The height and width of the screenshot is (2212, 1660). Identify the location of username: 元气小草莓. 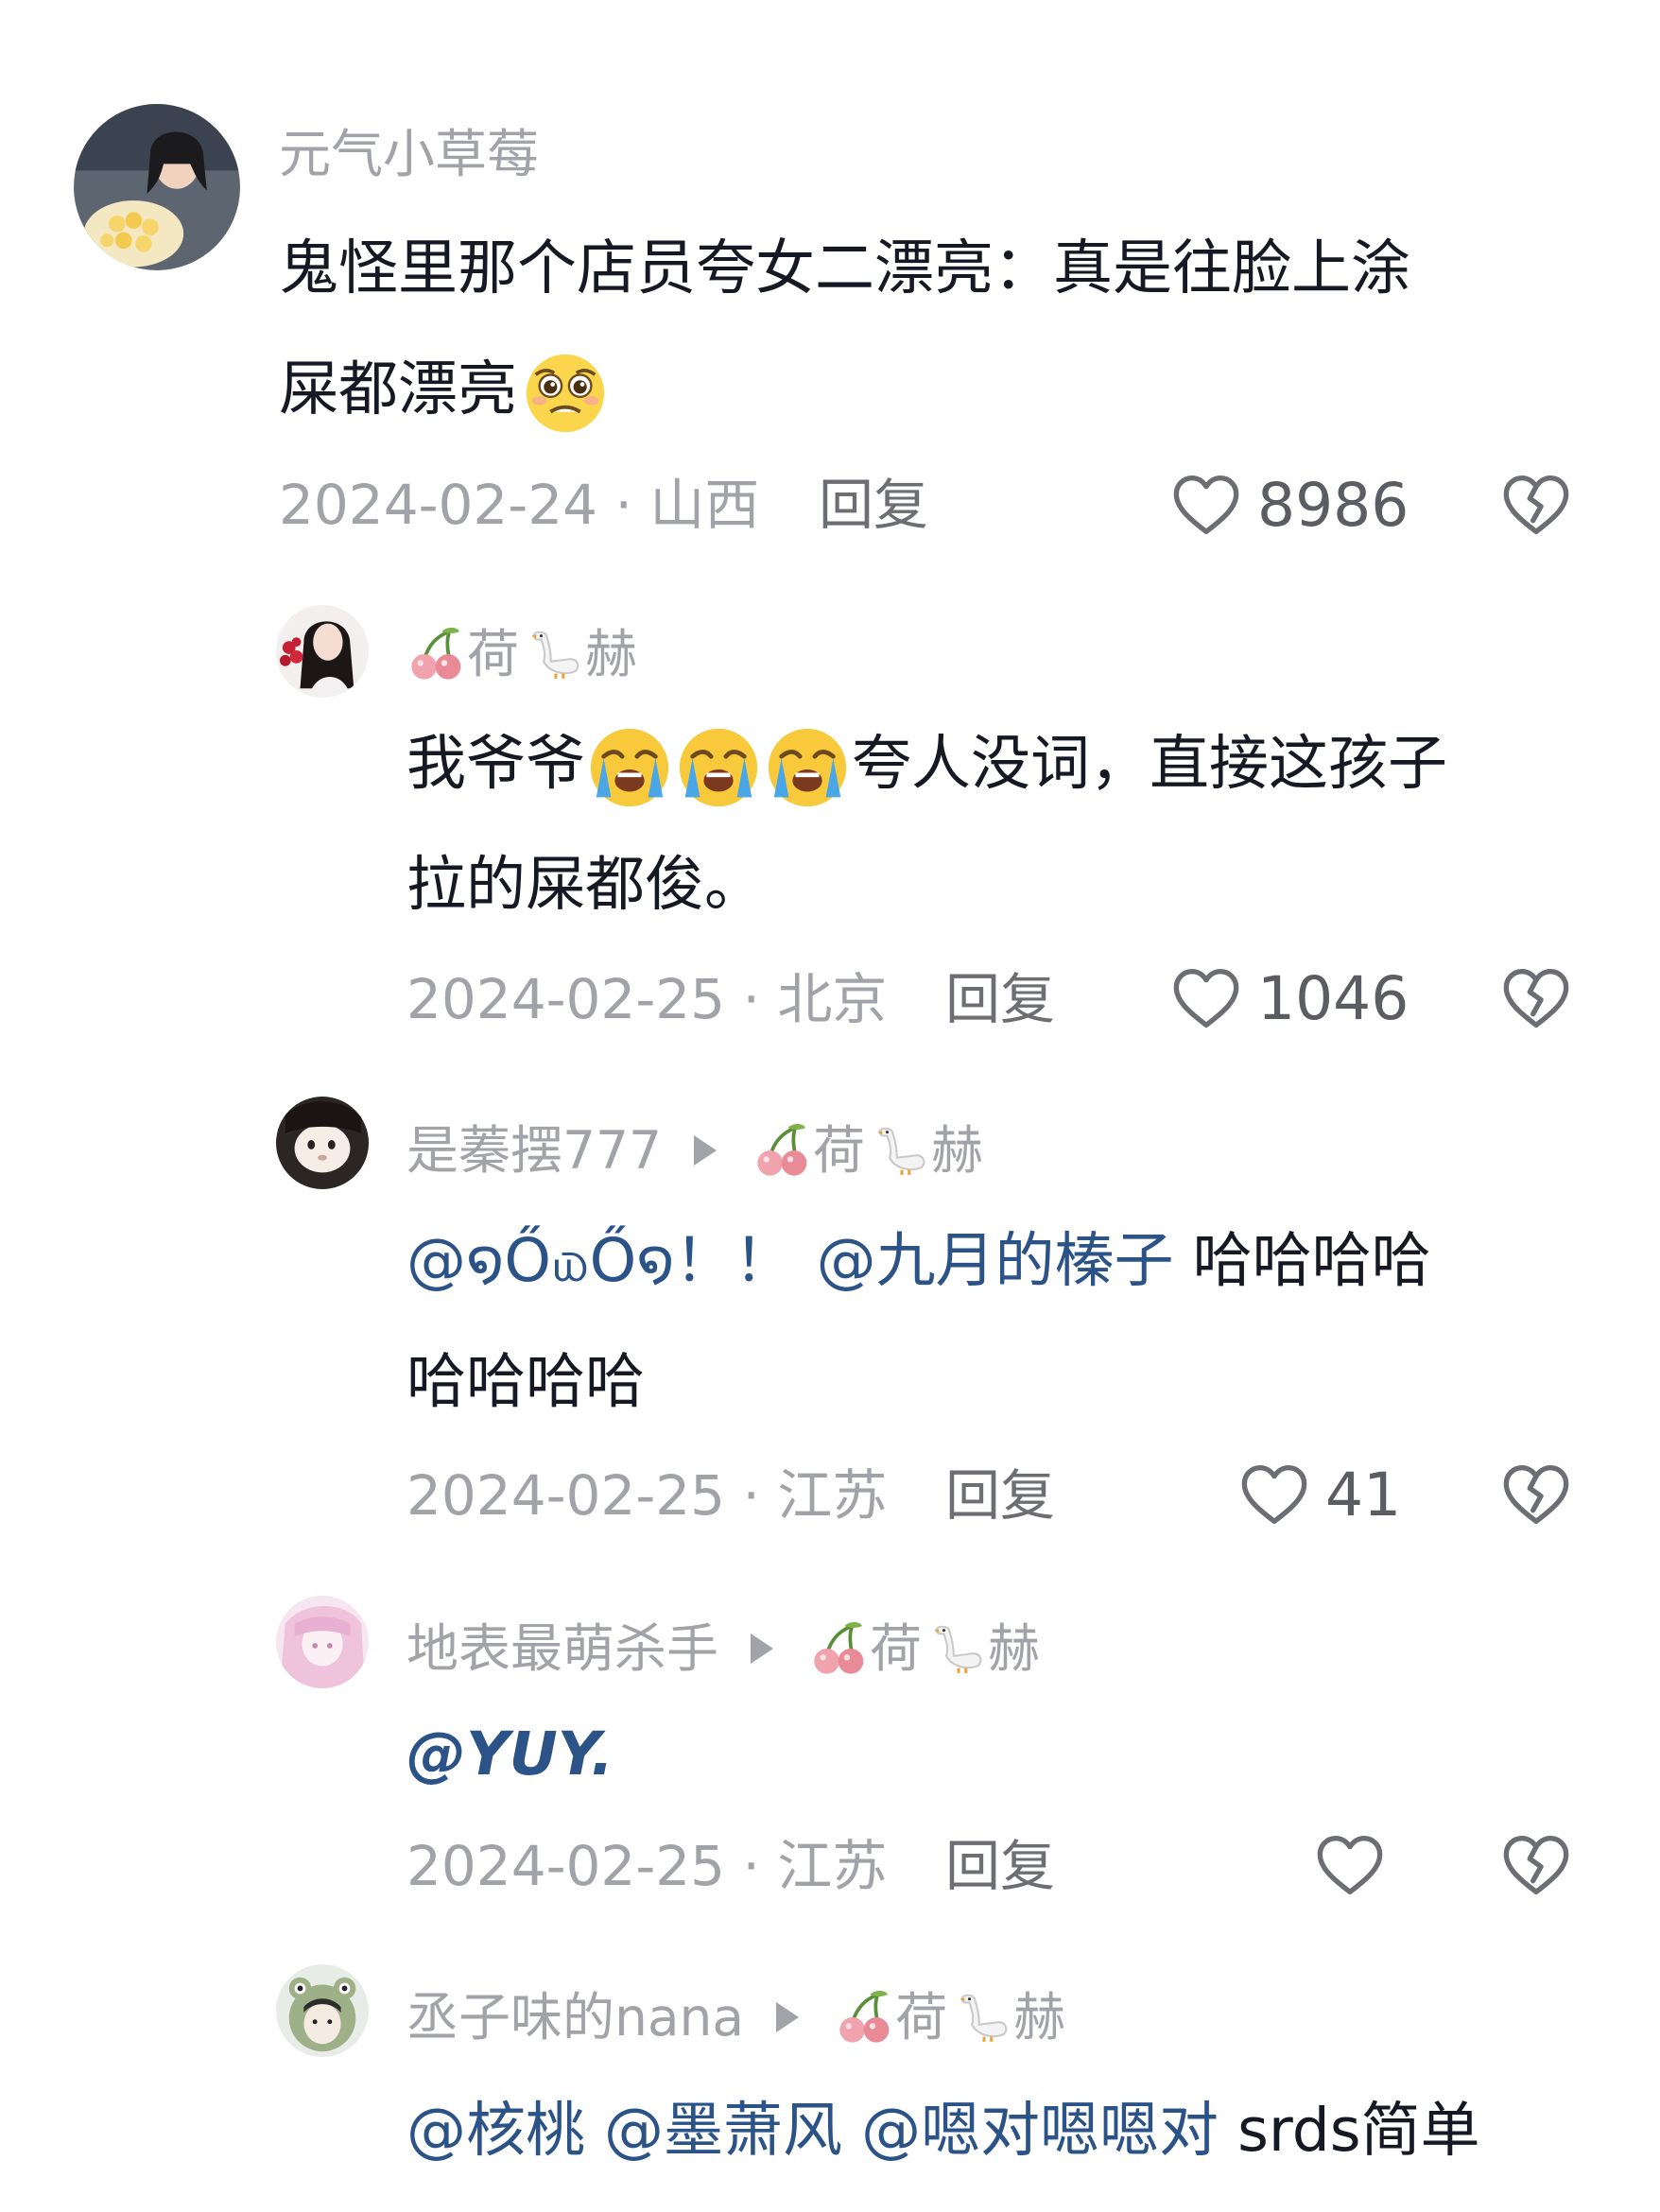
(409, 155).